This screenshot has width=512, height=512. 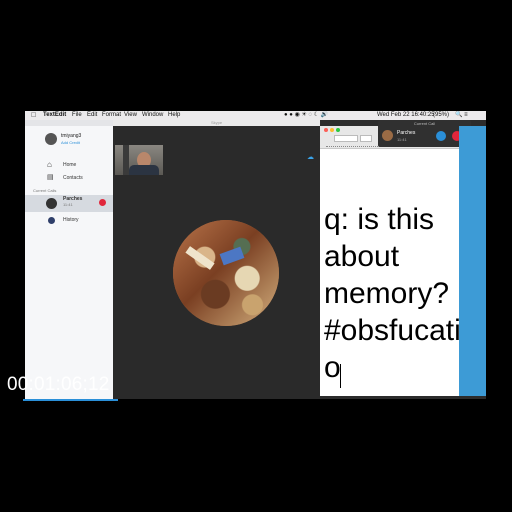 What do you see at coordinates (310, 157) in the screenshot?
I see `skype-logo-icon: ☁` at bounding box center [310, 157].